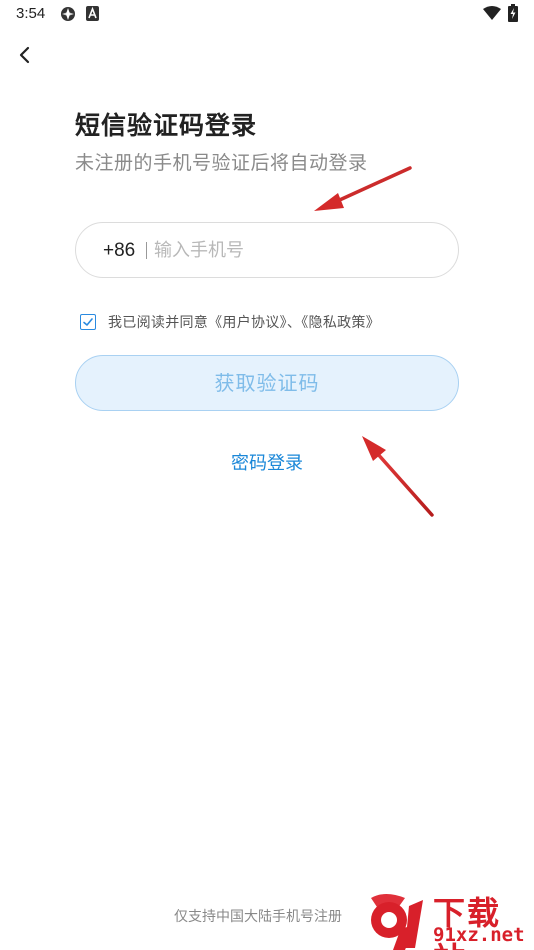  I want to click on agreement-row: 我已阅读并同意《用户协议》、《隐私政策》, so click(230, 322).